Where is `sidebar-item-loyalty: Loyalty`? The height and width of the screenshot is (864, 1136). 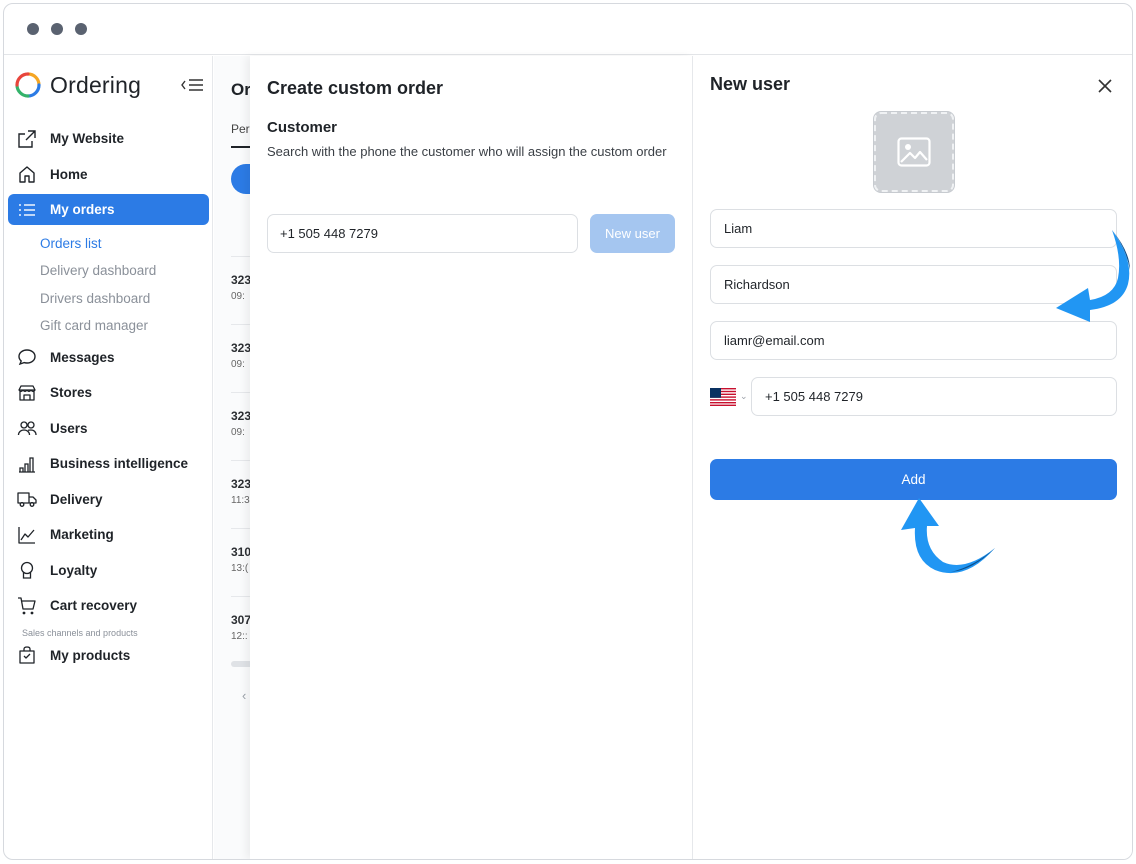
sidebar-item-loyalty: Loyalty is located at coordinates (108, 570).